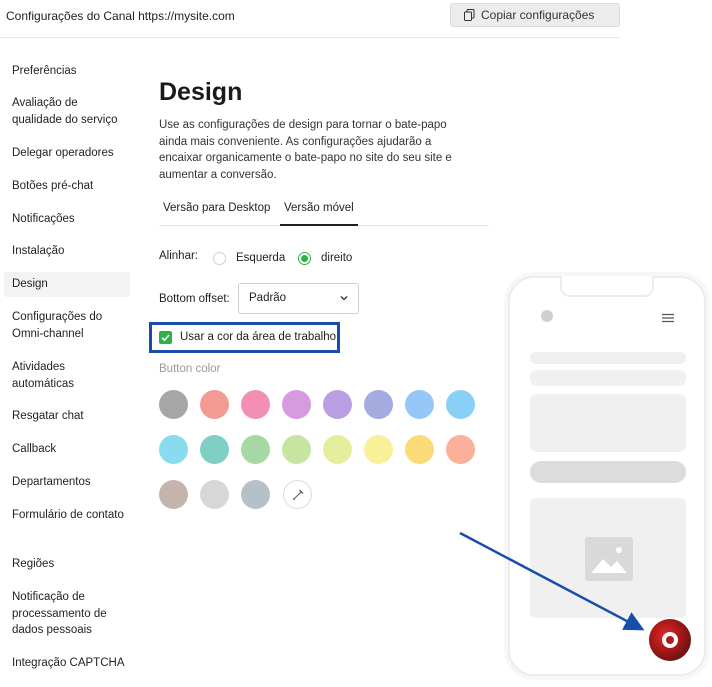  I want to click on align-label: Alinhar:, so click(178, 256).